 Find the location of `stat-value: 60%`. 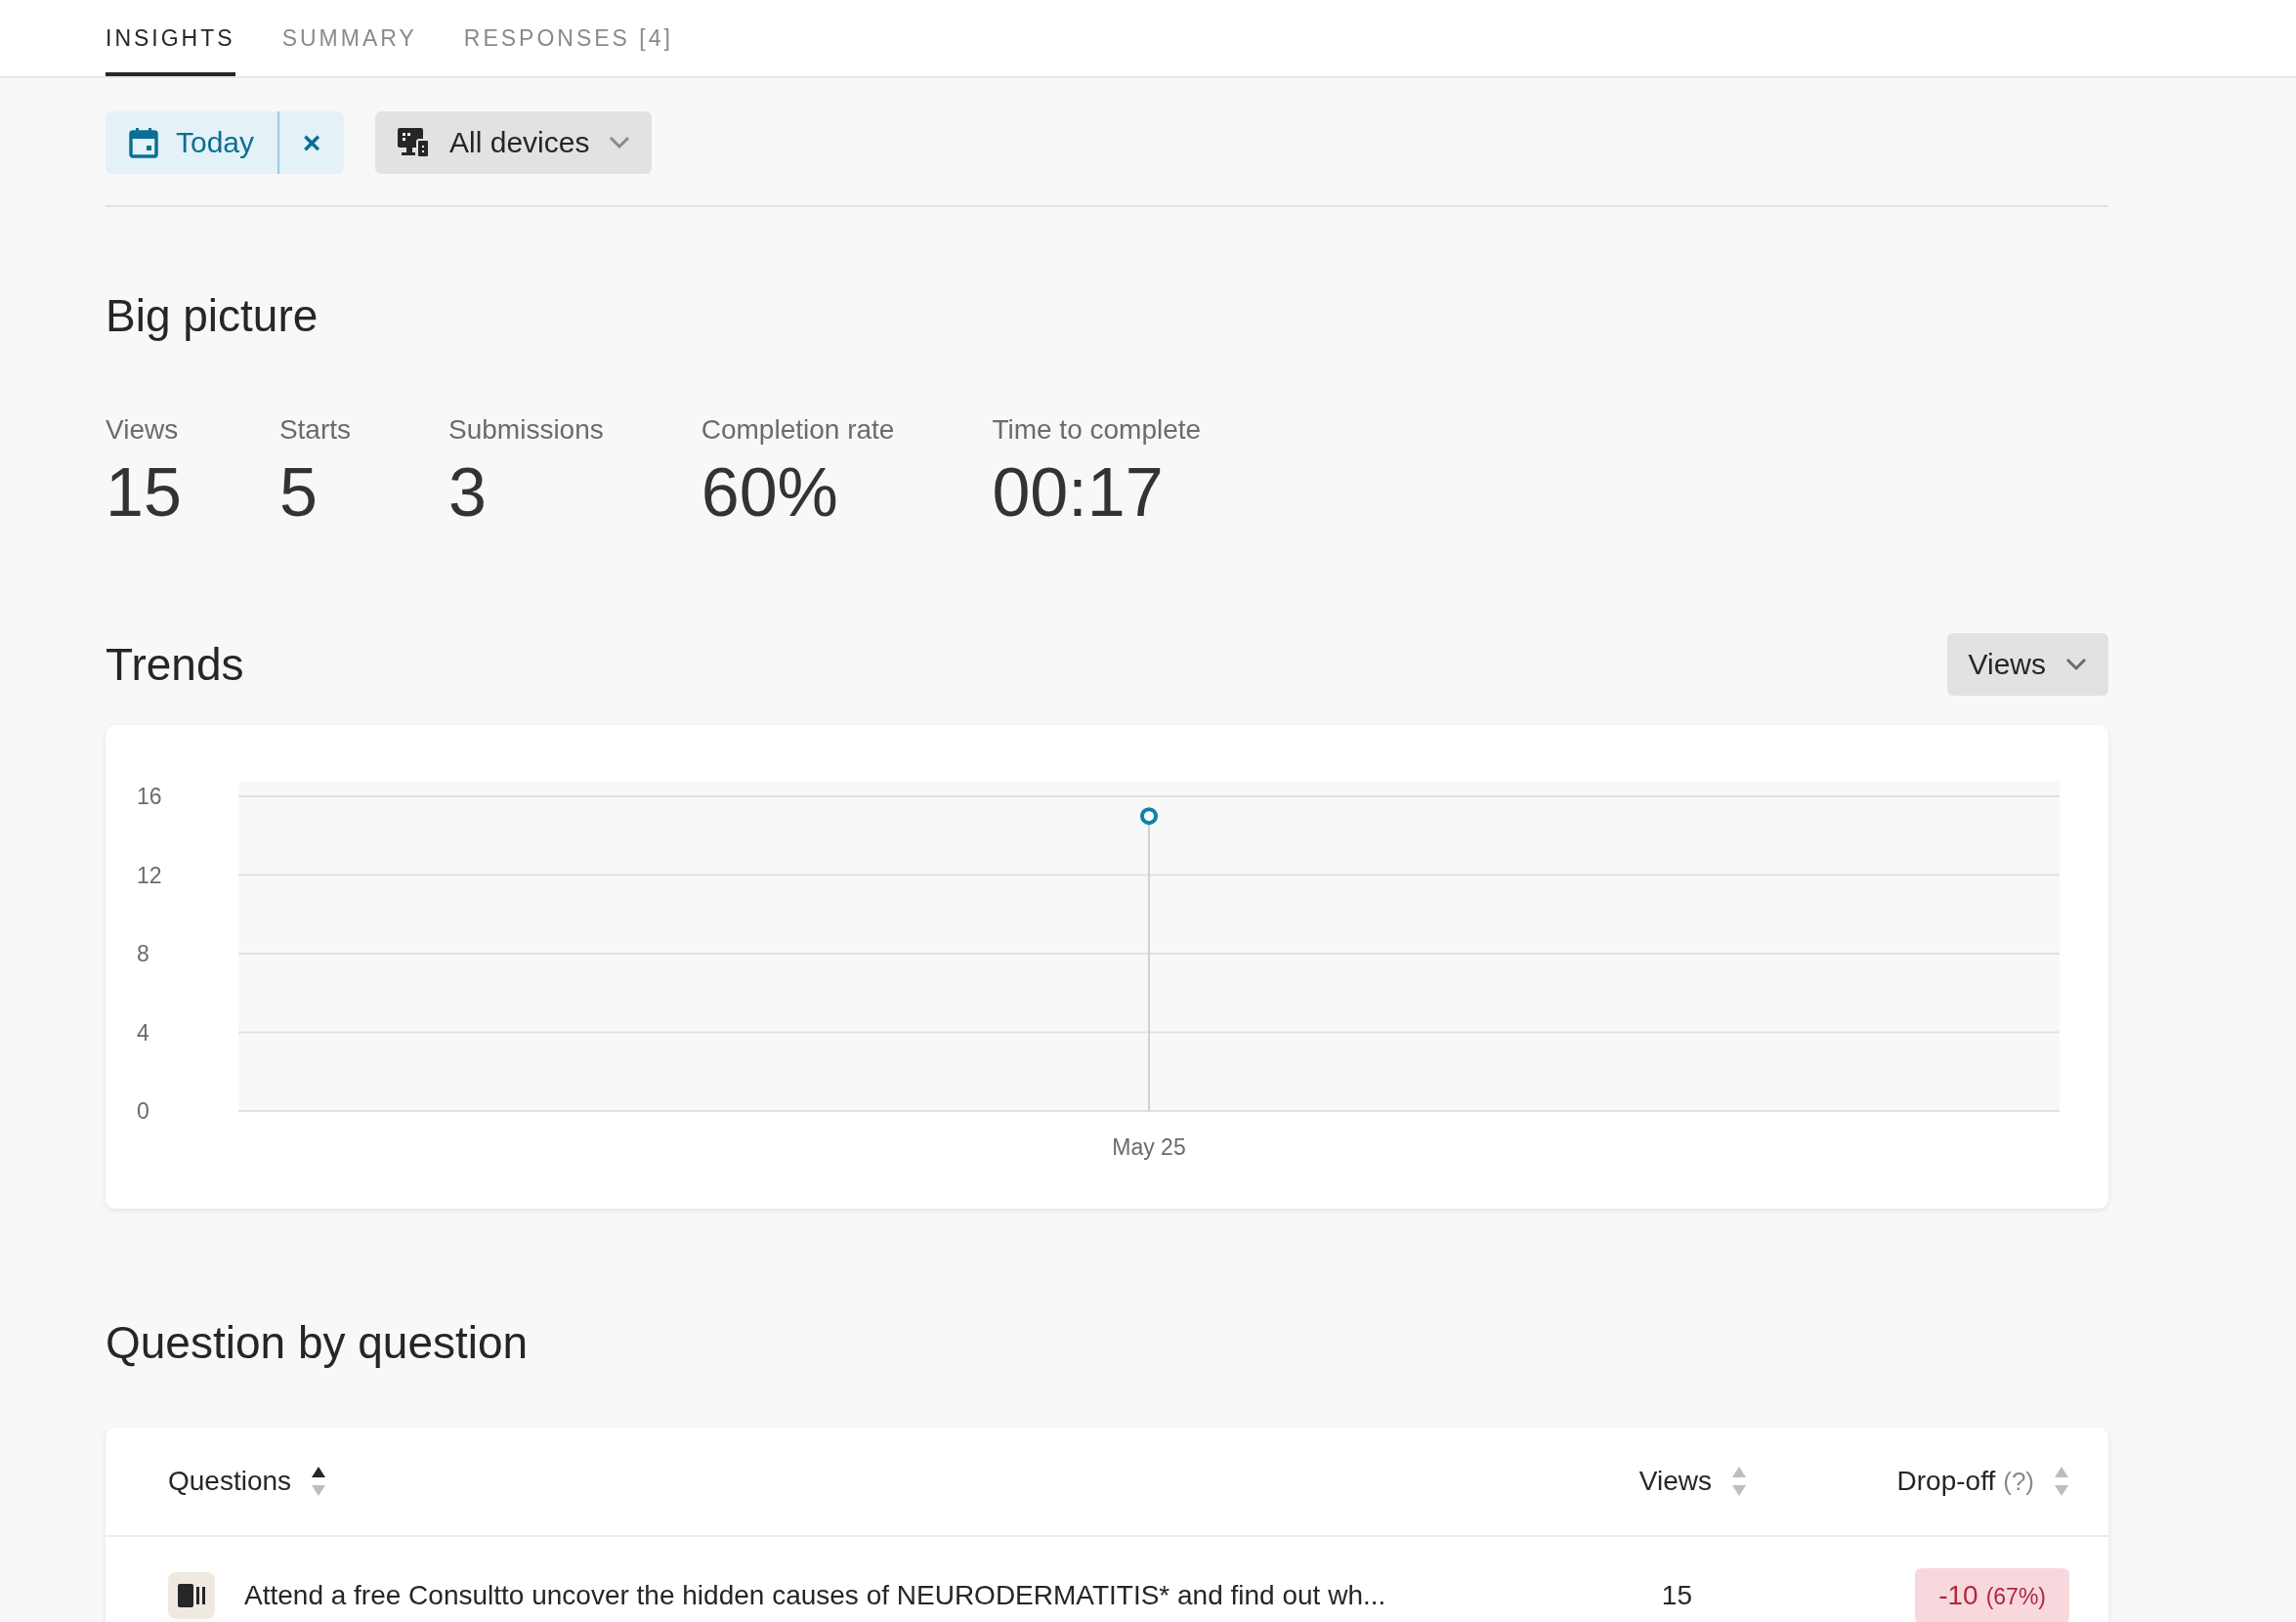

stat-value: 60% is located at coordinates (770, 492).